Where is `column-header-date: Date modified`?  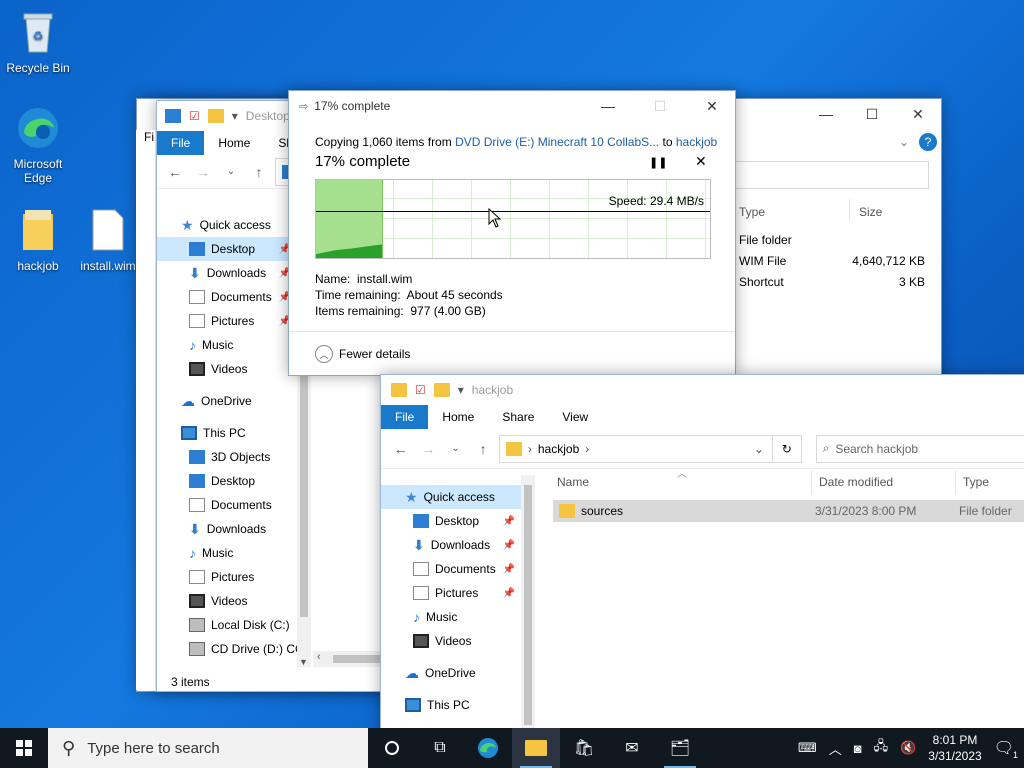
column-header-date: Date modified is located at coordinates (856, 482).